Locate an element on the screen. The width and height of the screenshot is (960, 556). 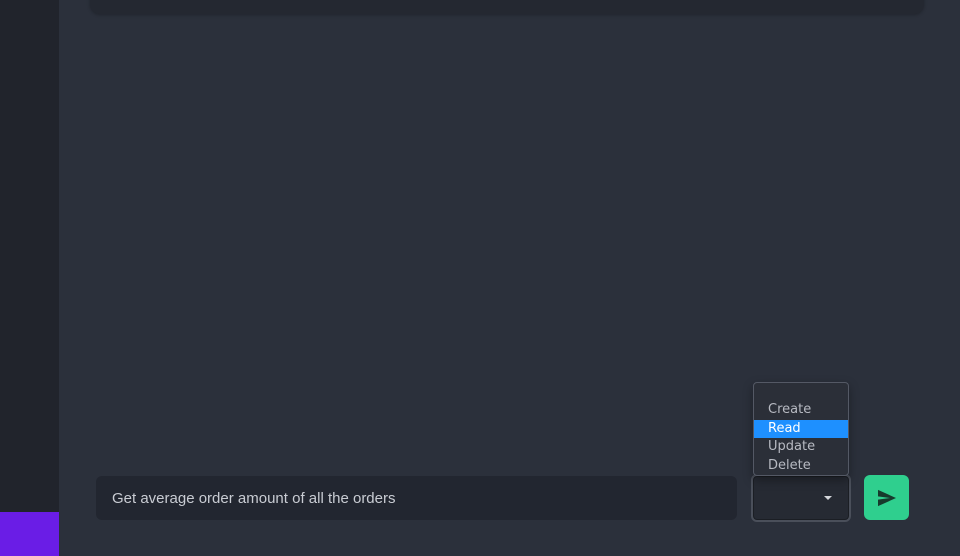
option-read: Read is located at coordinates (801, 428).